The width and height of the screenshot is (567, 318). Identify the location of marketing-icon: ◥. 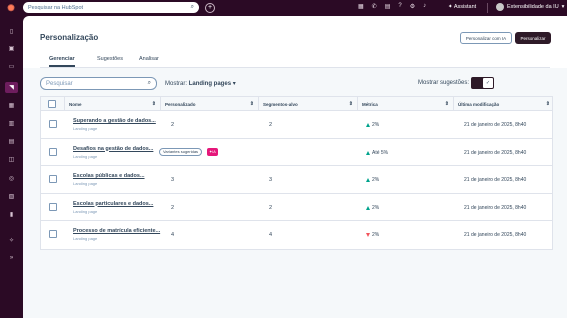
(11, 87).